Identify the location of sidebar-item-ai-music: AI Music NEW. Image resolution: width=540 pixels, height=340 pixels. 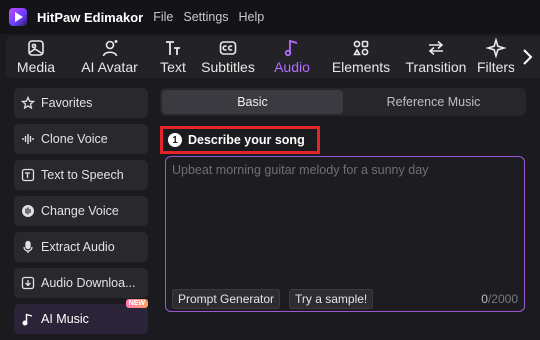
(81, 316).